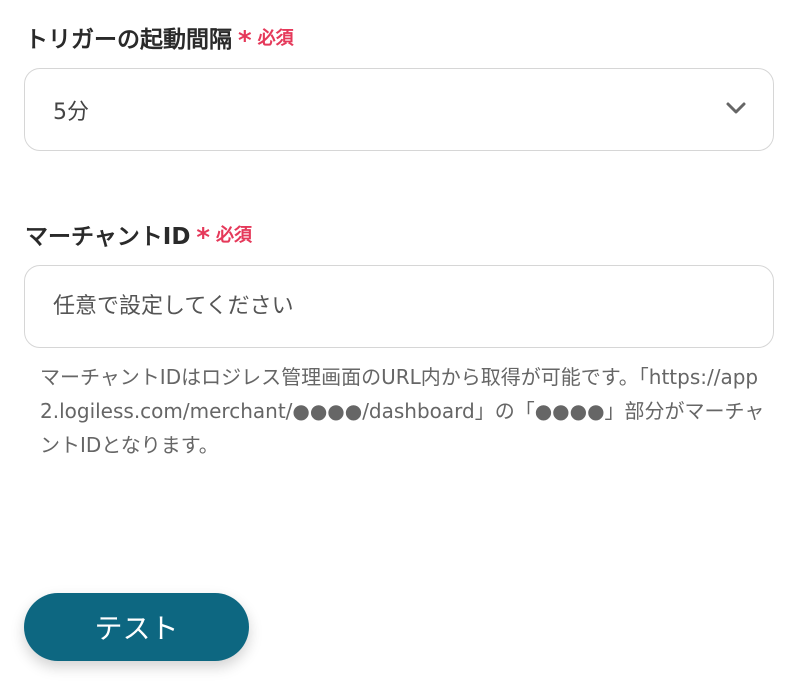 The height and width of the screenshot is (690, 792). Describe the element at coordinates (128, 40) in the screenshot. I see `trigger-interval-label: トリガーの起動間隔` at that location.